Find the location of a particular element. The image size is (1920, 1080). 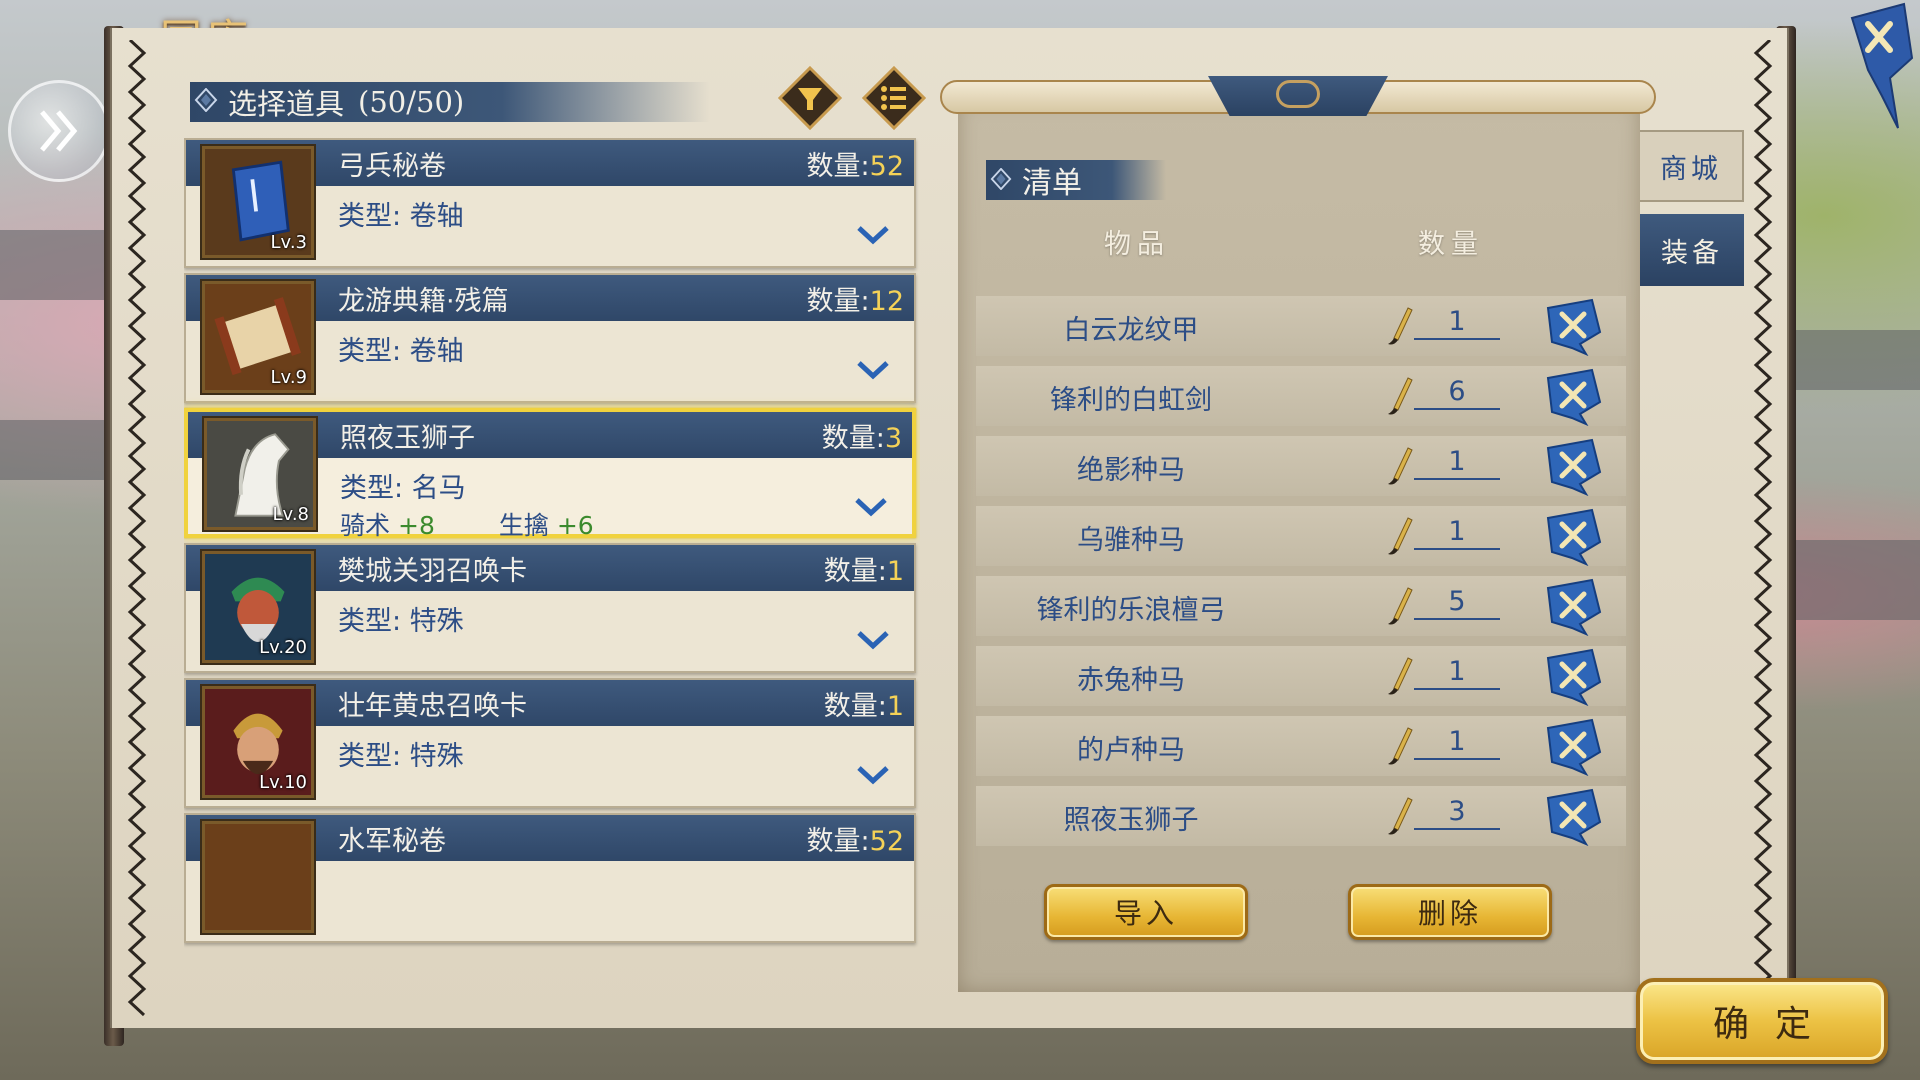

item-name: 水军秘卷 is located at coordinates (392, 841).